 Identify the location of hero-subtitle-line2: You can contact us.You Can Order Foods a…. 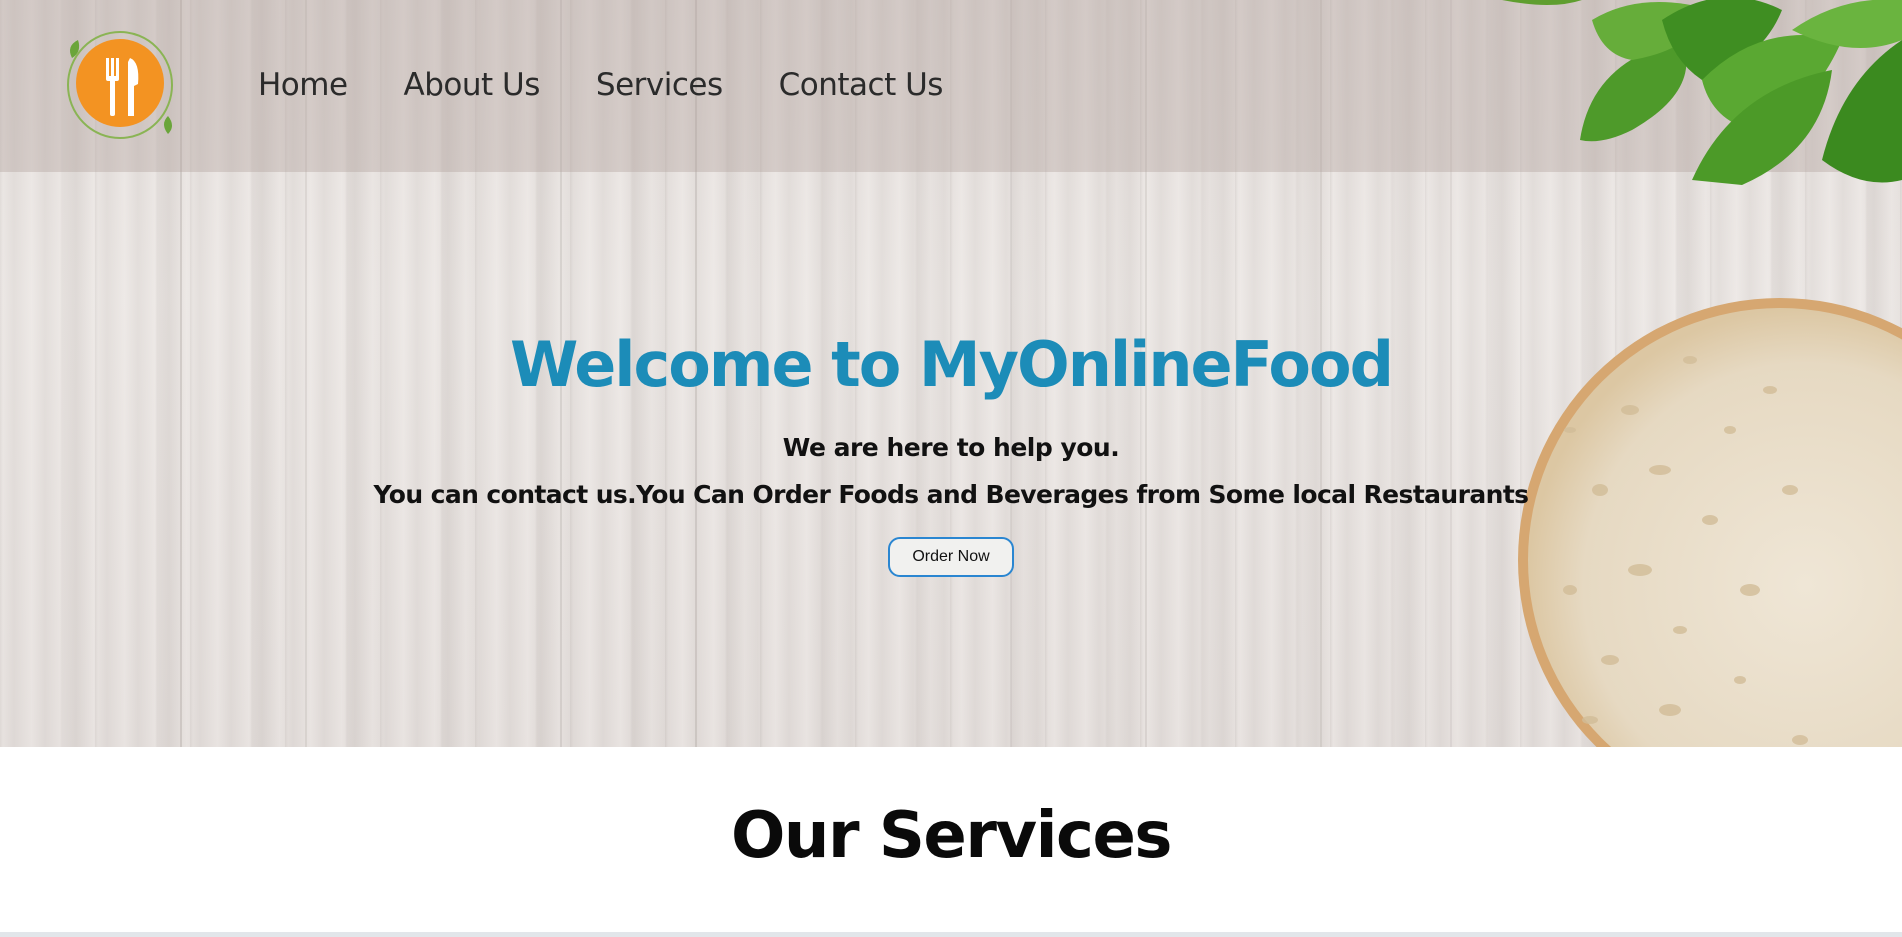
(951, 494).